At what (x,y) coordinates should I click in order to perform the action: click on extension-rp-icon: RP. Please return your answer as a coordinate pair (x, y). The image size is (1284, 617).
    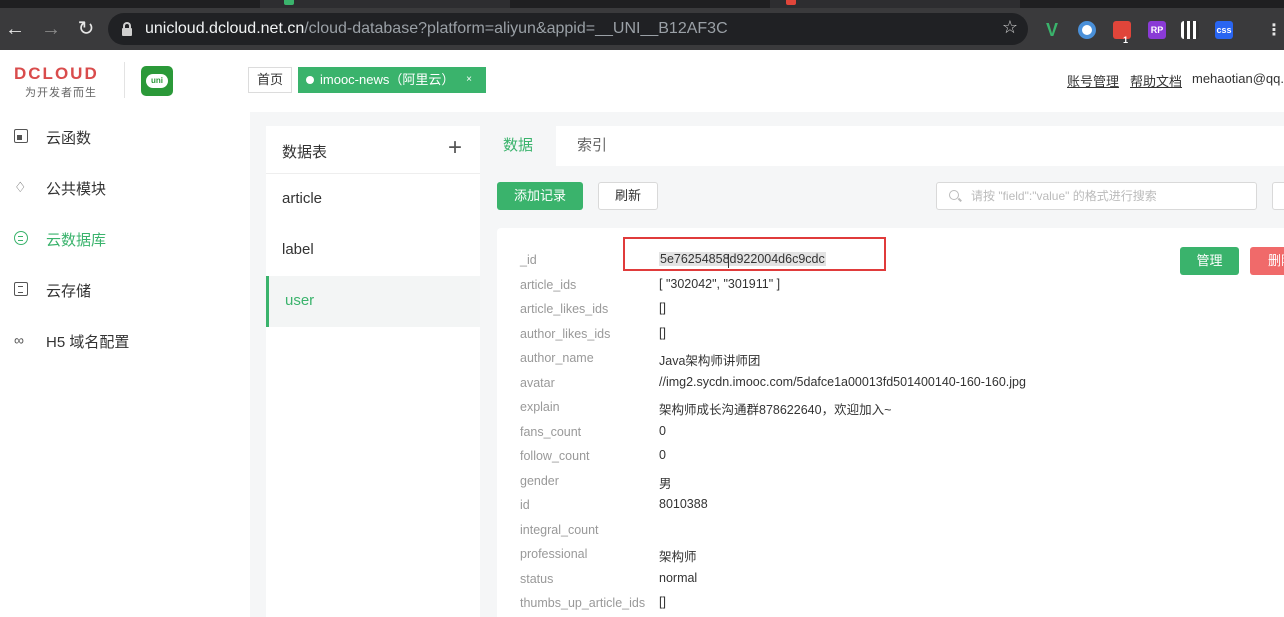
    Looking at the image, I should click on (1157, 30).